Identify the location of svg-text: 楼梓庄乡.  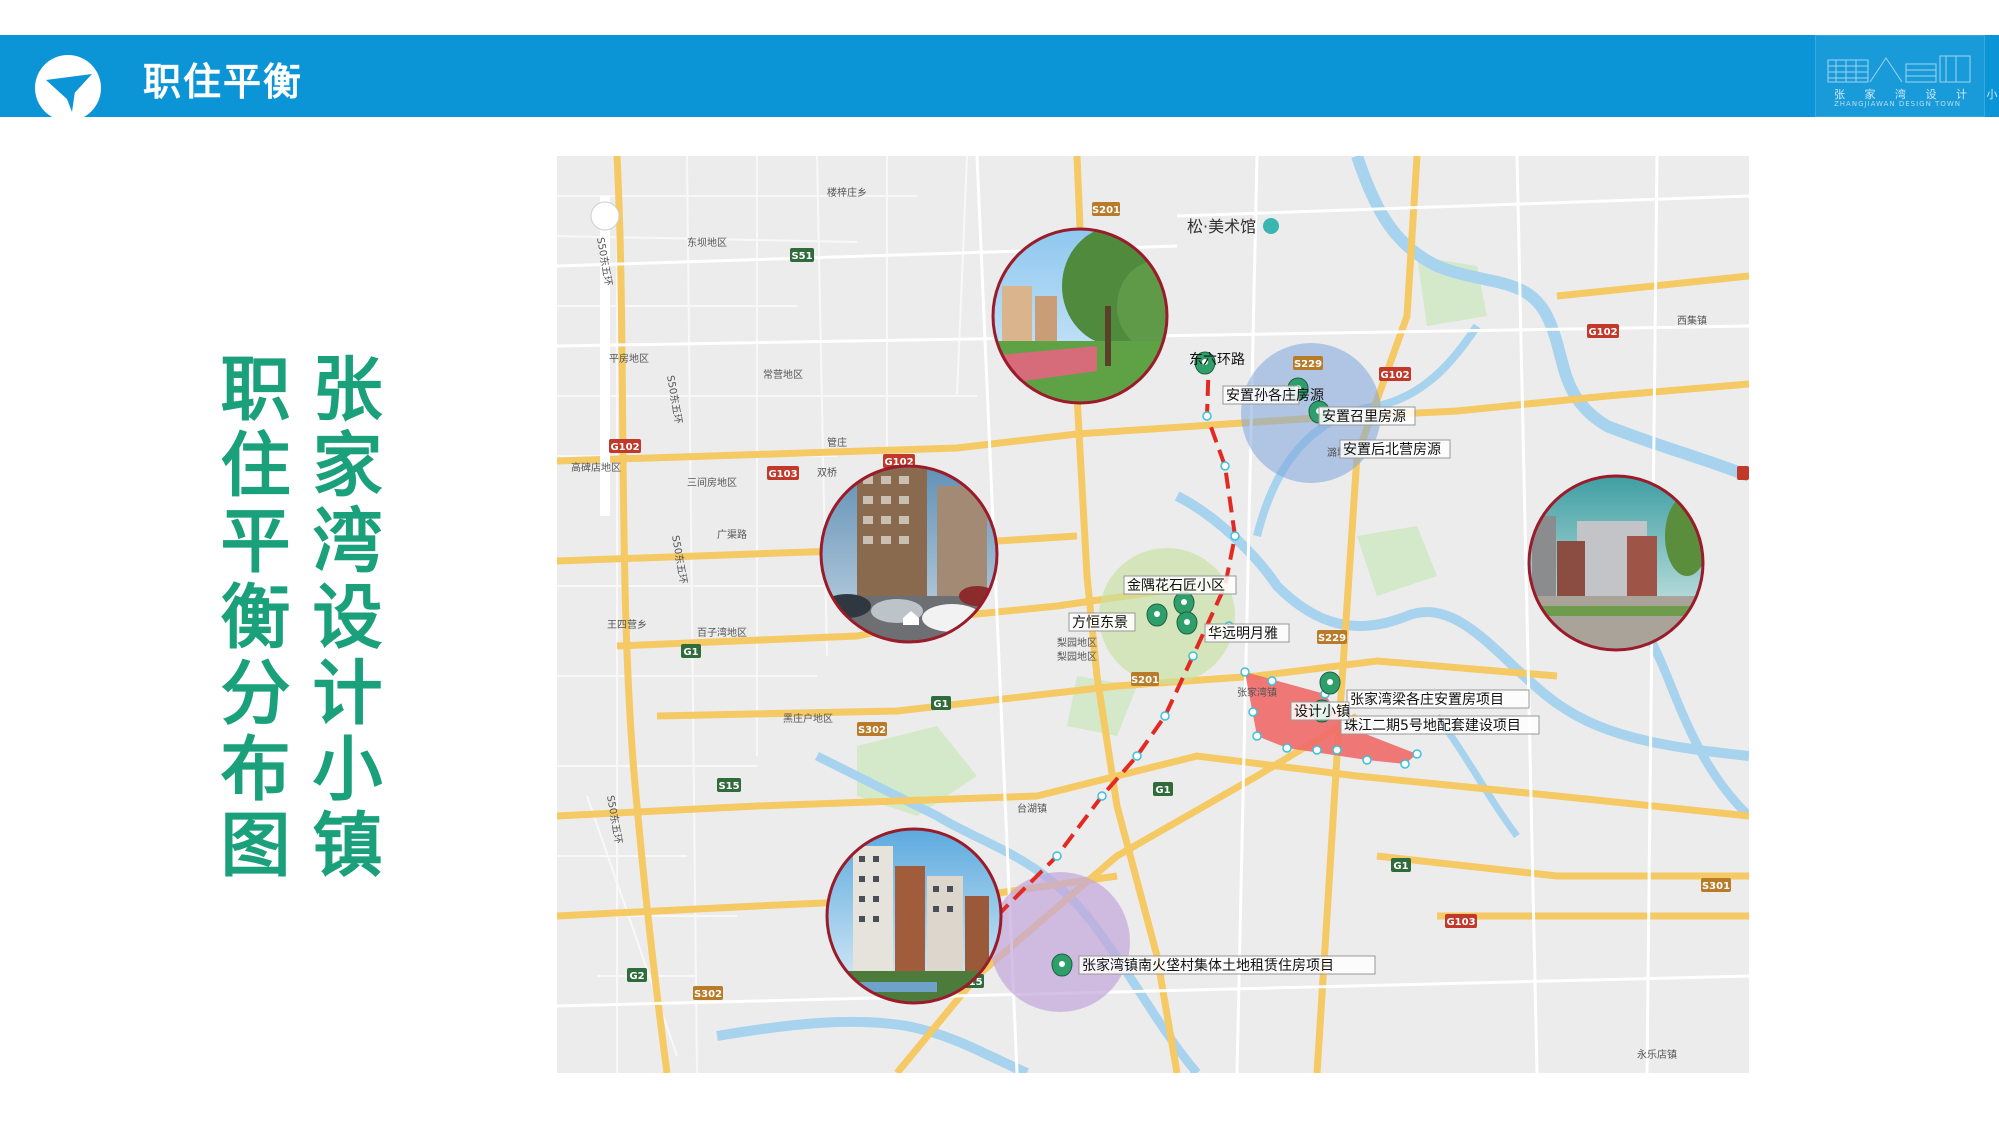
(847, 192).